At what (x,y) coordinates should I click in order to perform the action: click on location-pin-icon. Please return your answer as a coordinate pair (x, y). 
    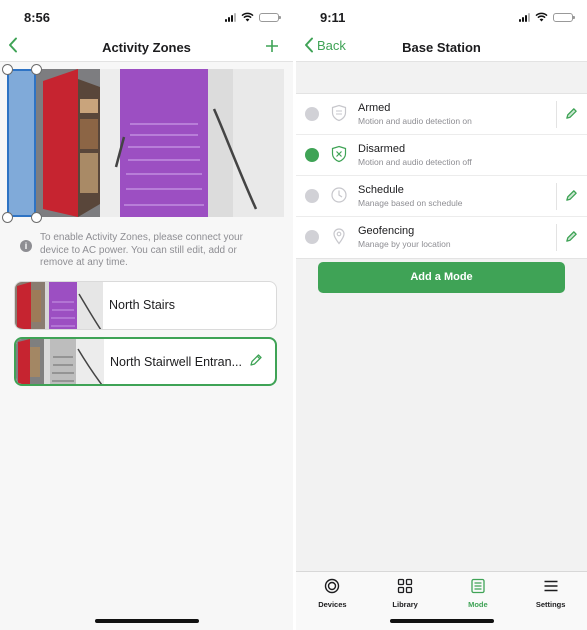
    Looking at the image, I should click on (339, 236).